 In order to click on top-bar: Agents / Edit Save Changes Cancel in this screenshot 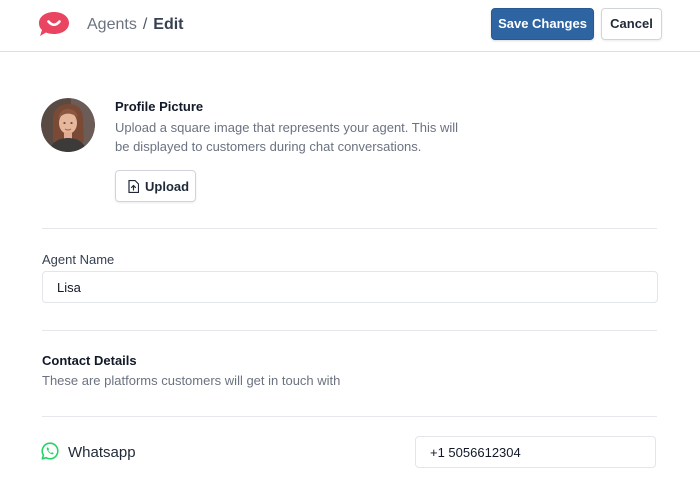, I will do `click(350, 26)`.